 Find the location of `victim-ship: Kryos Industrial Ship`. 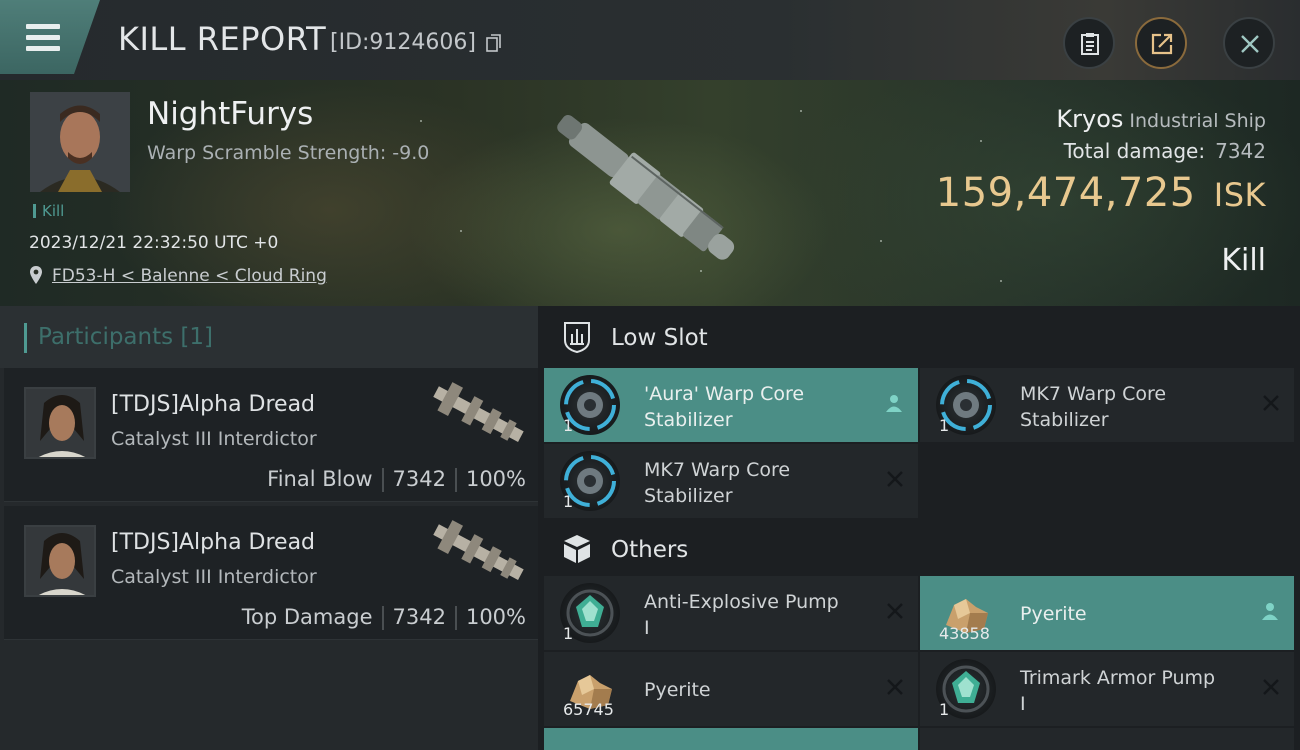

victim-ship: Kryos Industrial Ship is located at coordinates (1161, 119).